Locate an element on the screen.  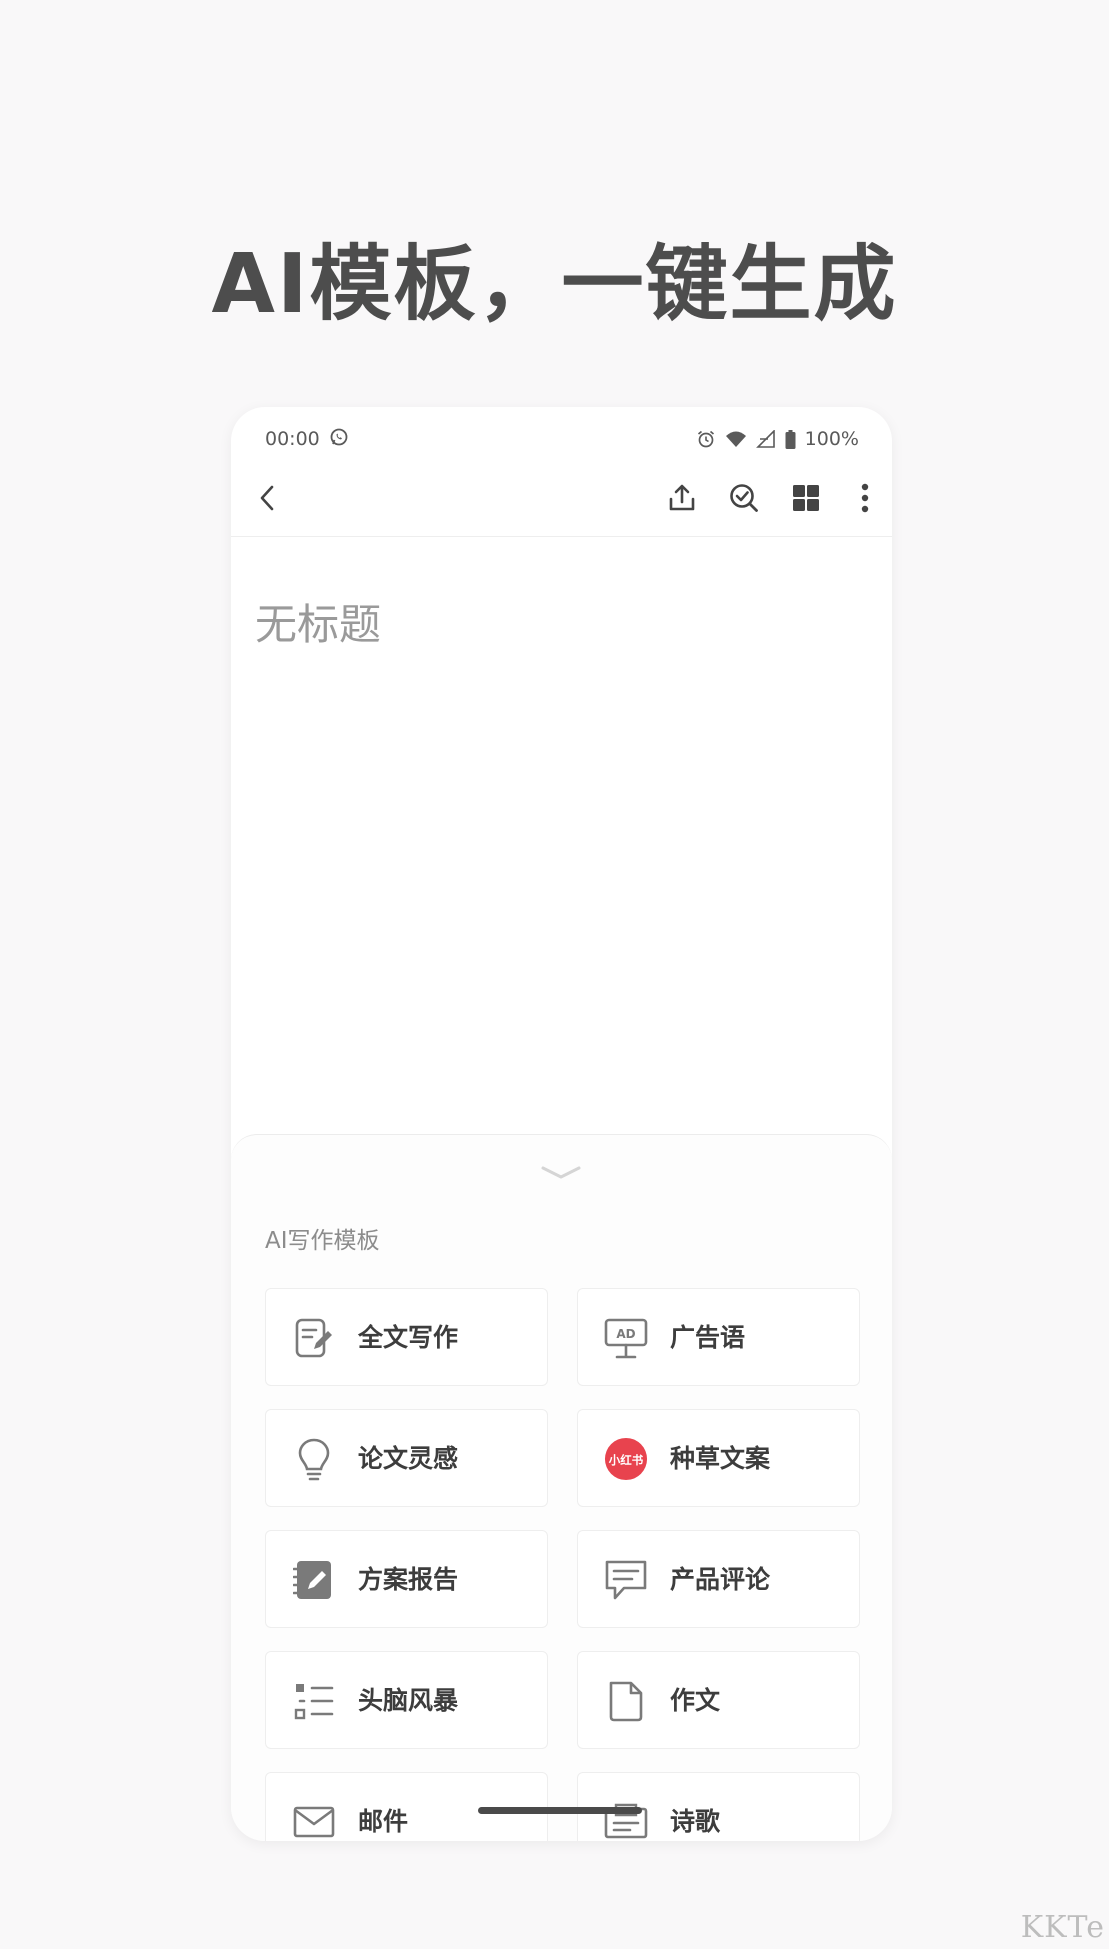
template-card-plan-report: 方案报告 is located at coordinates (406, 1579).